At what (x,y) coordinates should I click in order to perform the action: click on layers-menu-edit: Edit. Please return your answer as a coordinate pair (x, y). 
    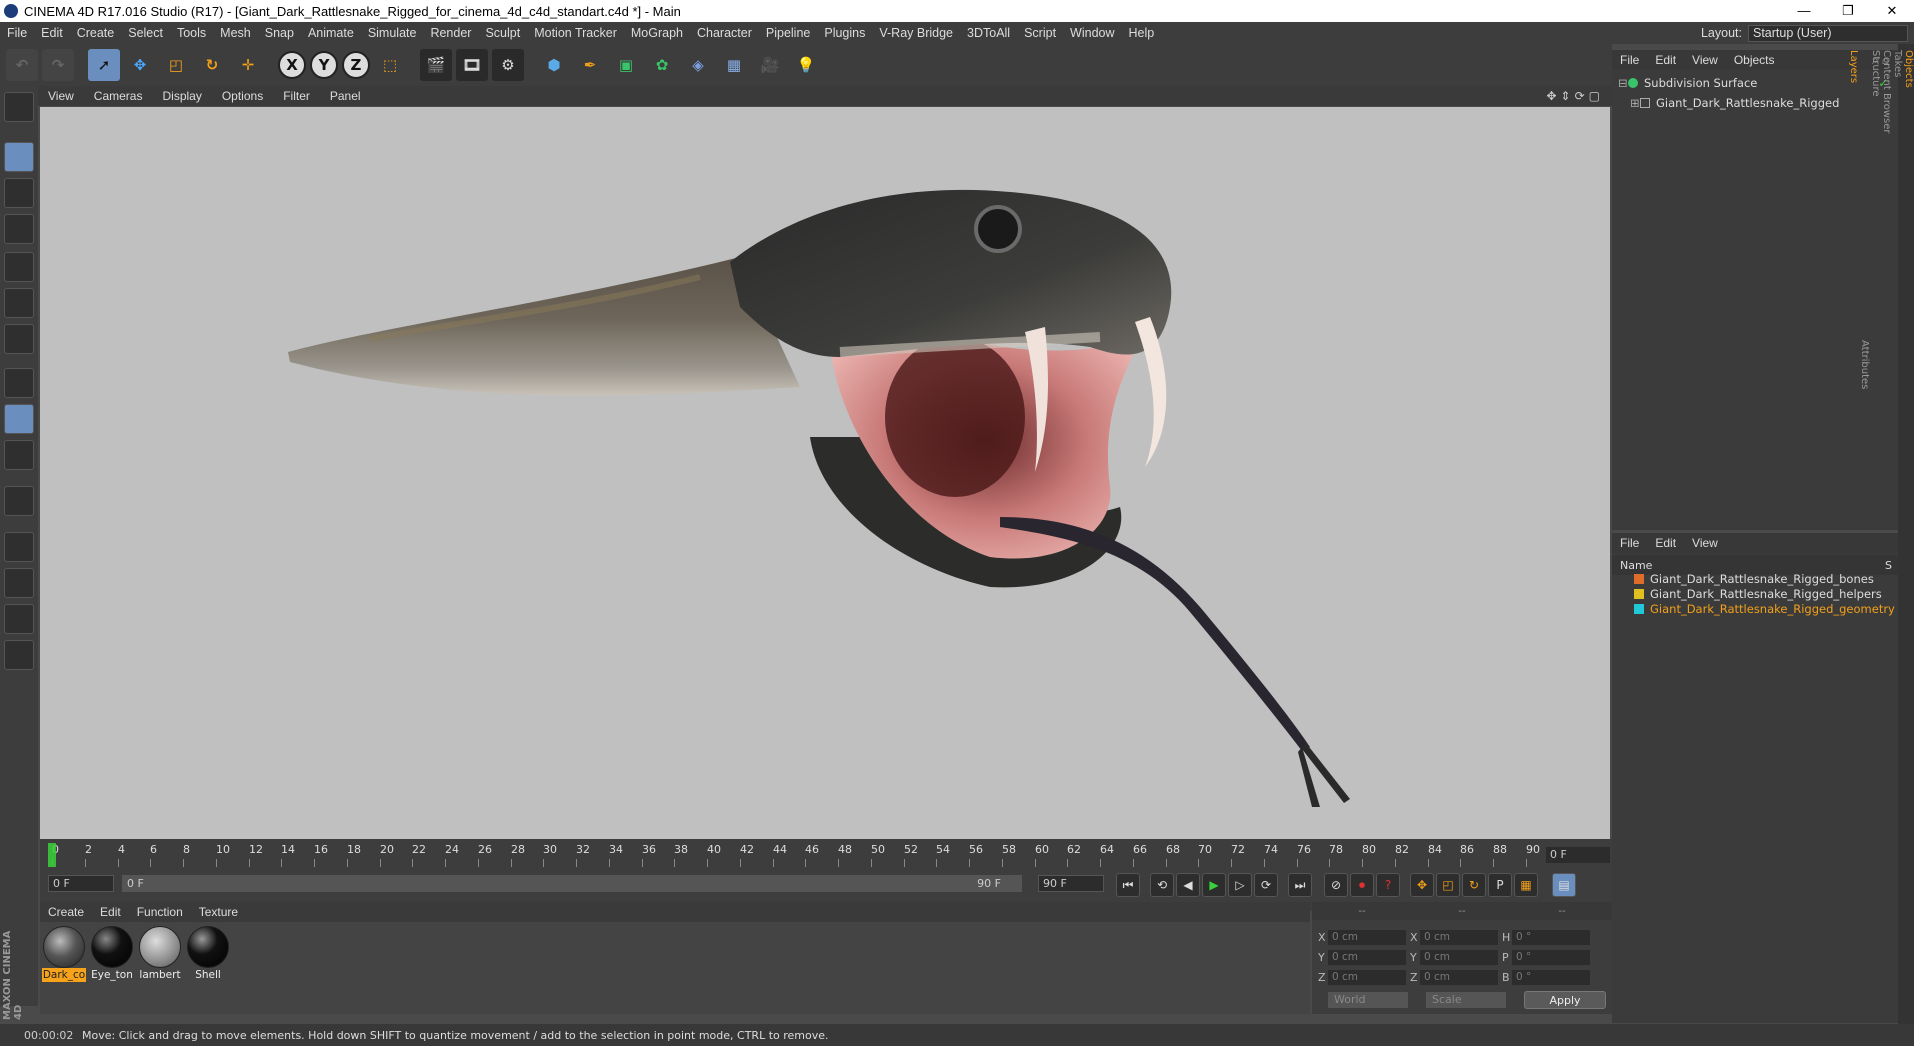
    Looking at the image, I should click on (1665, 543).